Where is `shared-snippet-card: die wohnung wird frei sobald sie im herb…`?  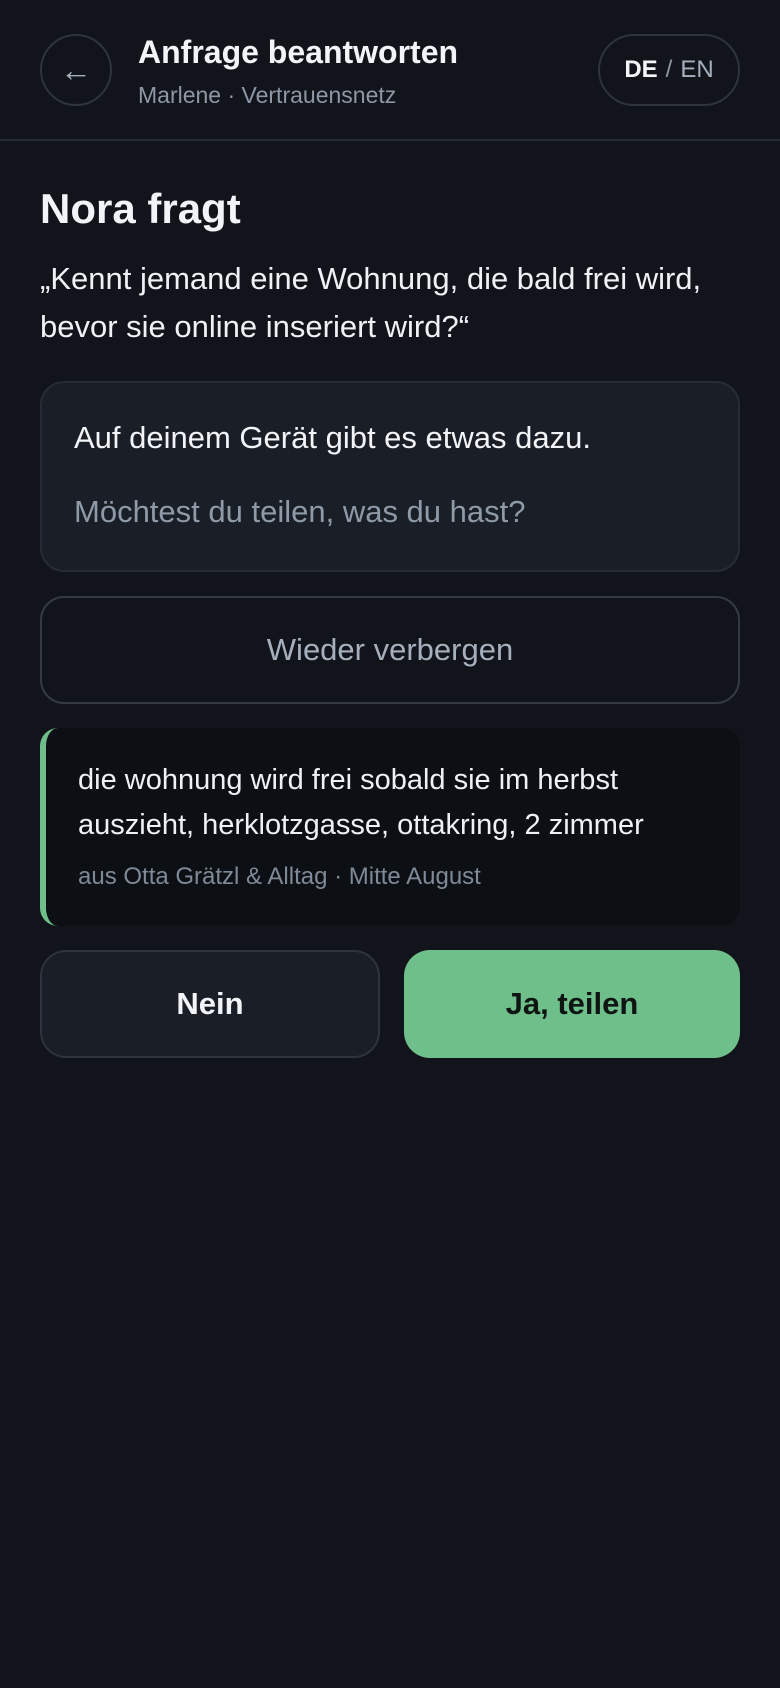
shared-snippet-card: die wohnung wird frei sobald sie im herb… is located at coordinates (390, 827).